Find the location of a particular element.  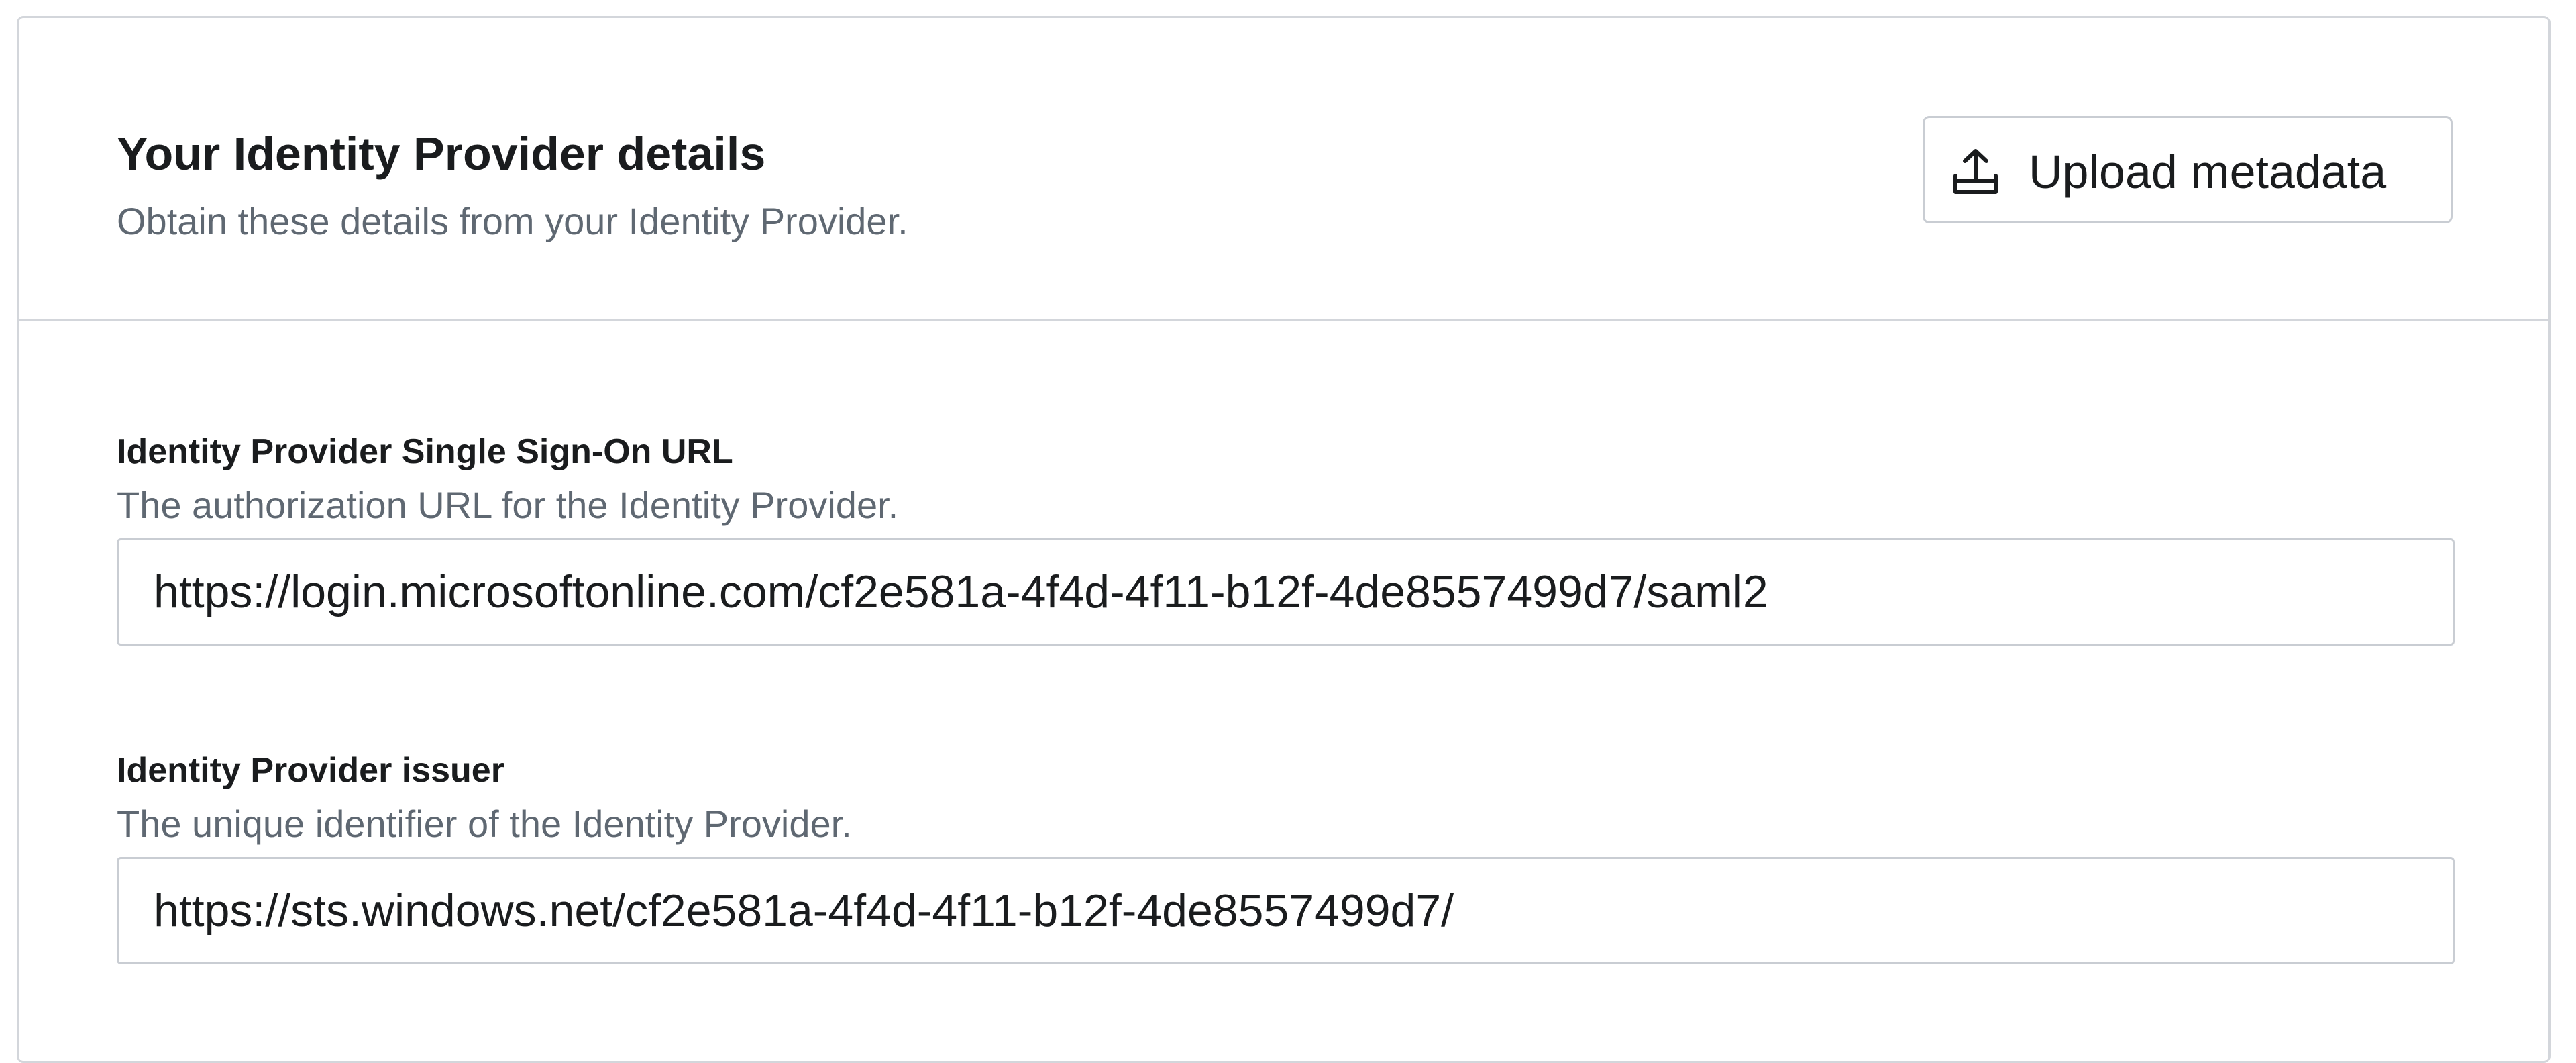

issuer-input is located at coordinates (1286, 910).